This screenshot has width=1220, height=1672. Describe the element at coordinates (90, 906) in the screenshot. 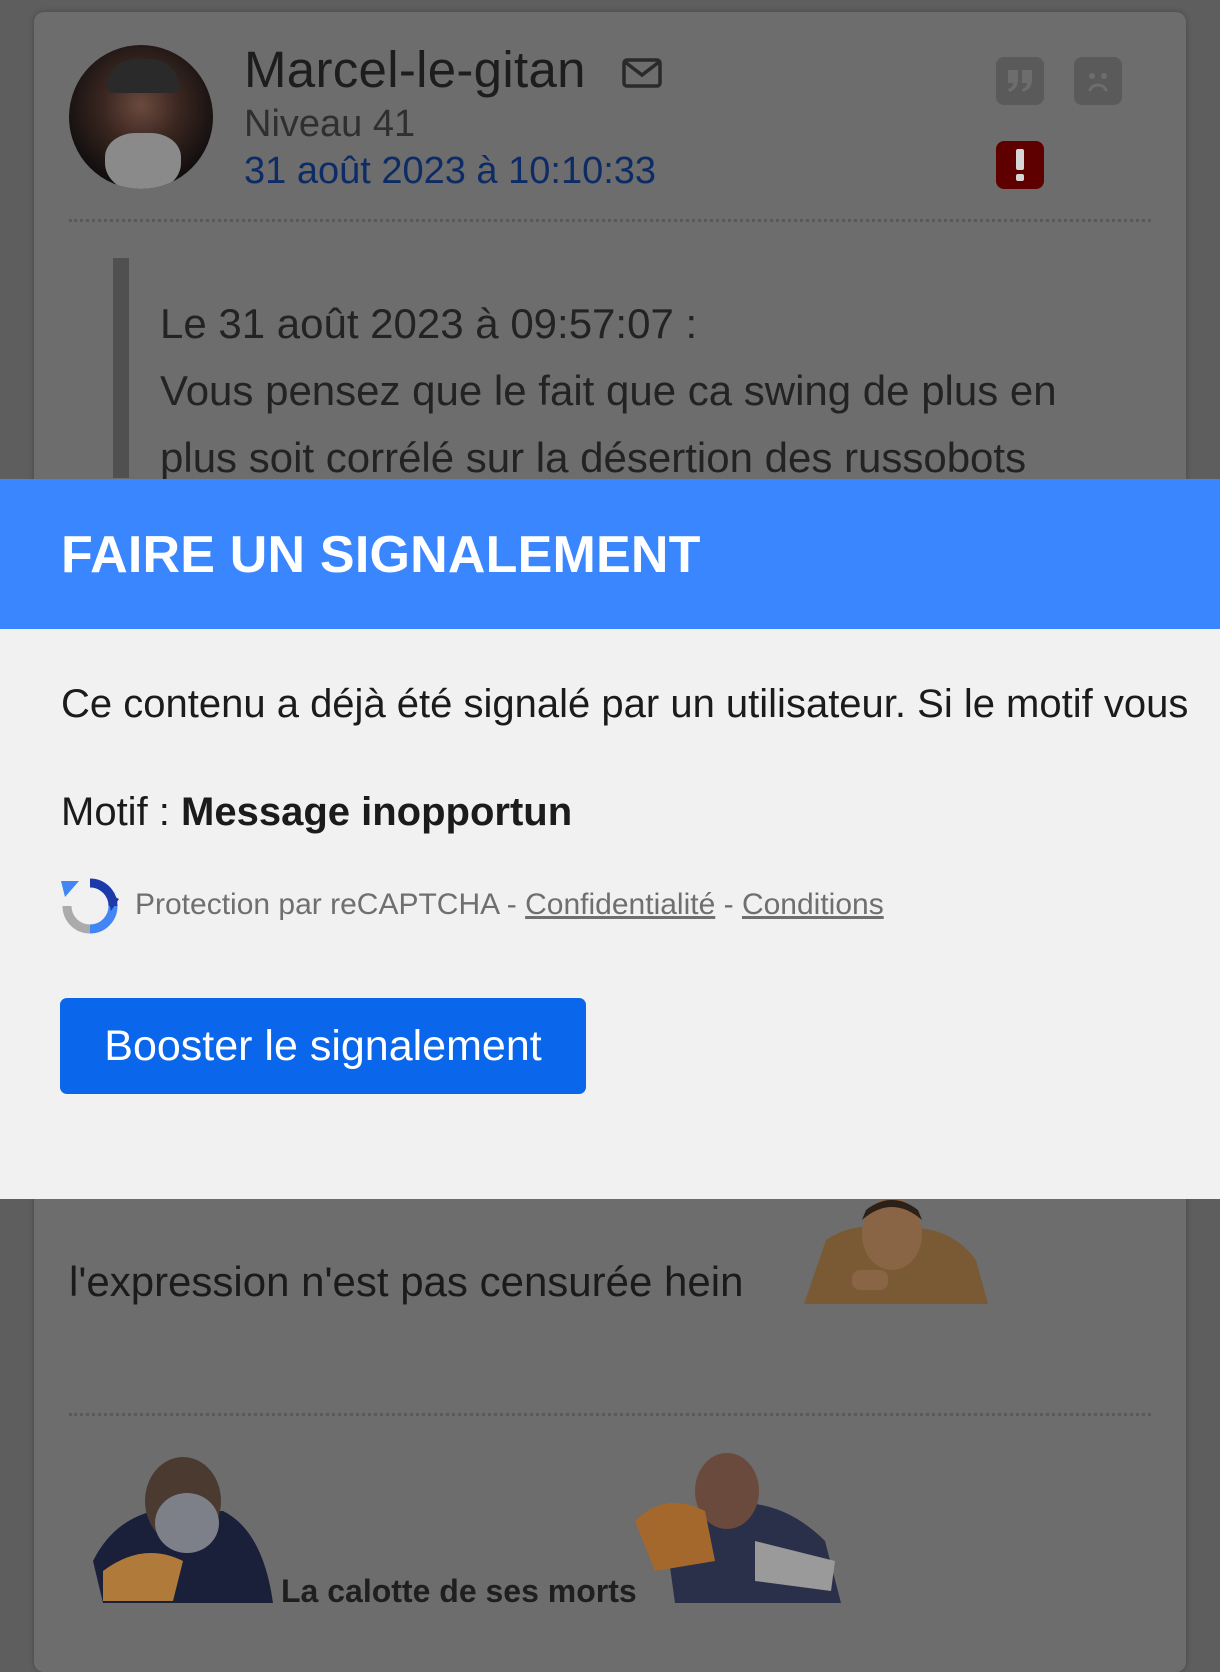

I see `recaptcha-icon` at that location.